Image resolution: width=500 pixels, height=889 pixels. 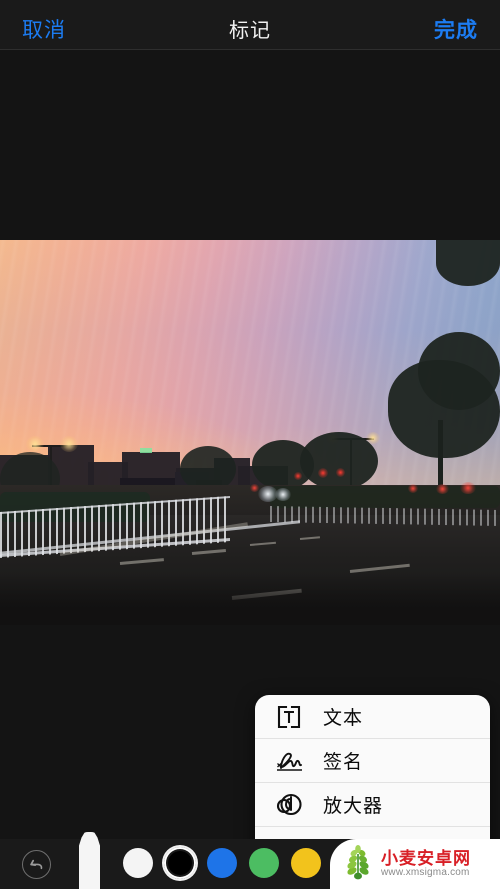 What do you see at coordinates (343, 762) in the screenshot?
I see `menu-item-signature-label: 签名` at bounding box center [343, 762].